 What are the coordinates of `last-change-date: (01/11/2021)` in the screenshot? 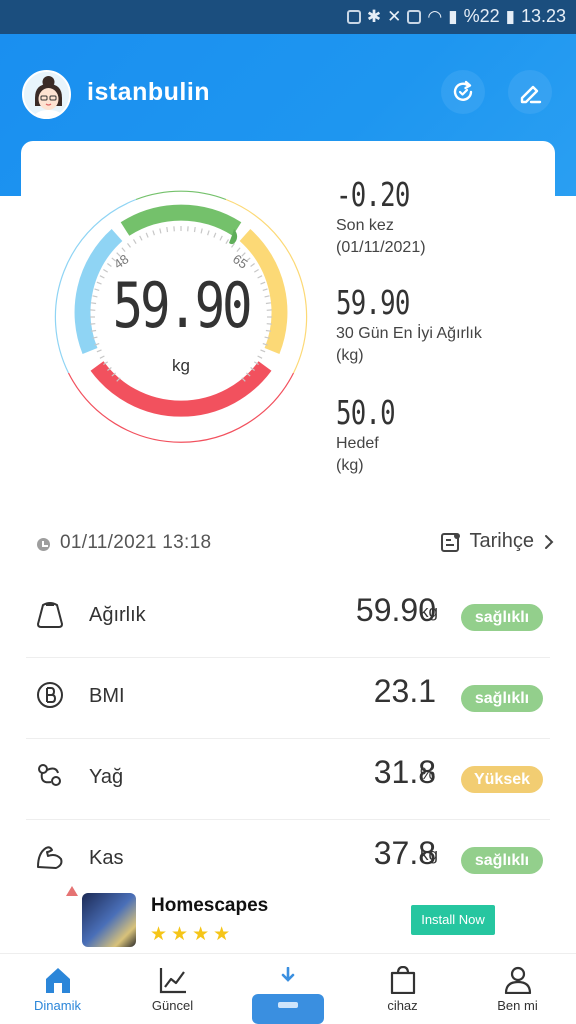 It's located at (381, 247).